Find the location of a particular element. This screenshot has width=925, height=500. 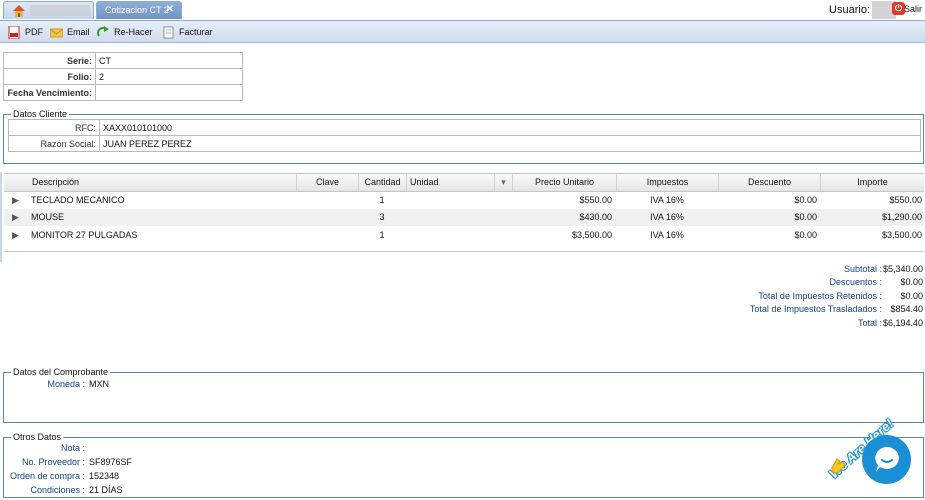

grid-bottom-divider is located at coordinates (464, 251).